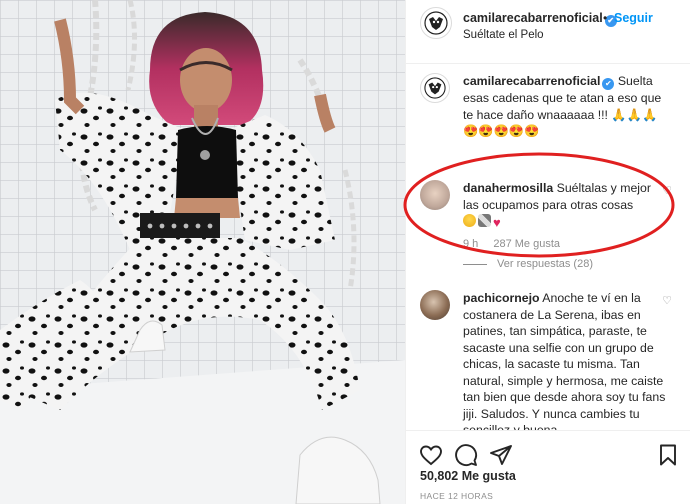 The width and height of the screenshot is (690, 504). What do you see at coordinates (503, 35) in the screenshot?
I see `post-location: Suéltate el Pelo` at bounding box center [503, 35].